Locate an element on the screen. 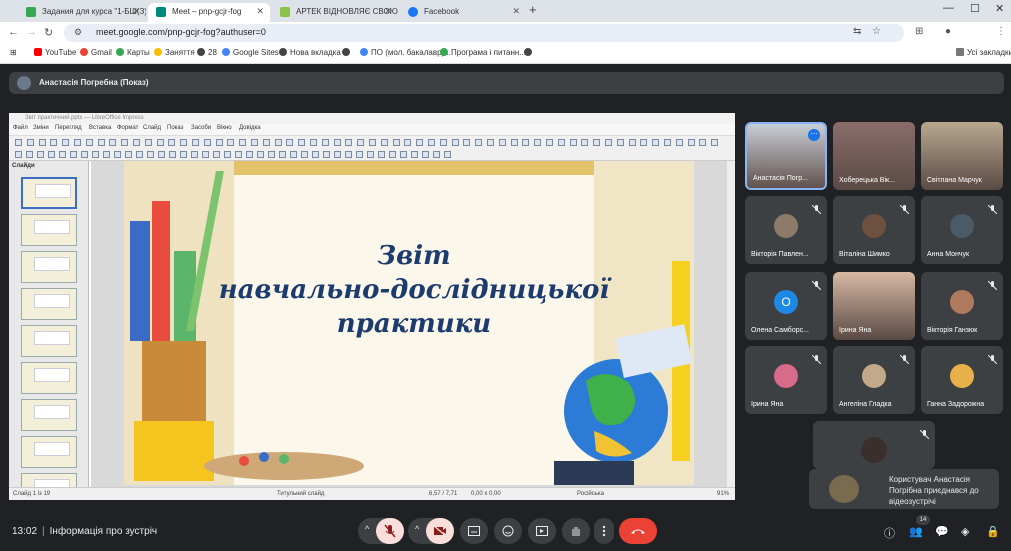 This screenshot has width=1011, height=551. menu-item: Вставка is located at coordinates (100, 128).